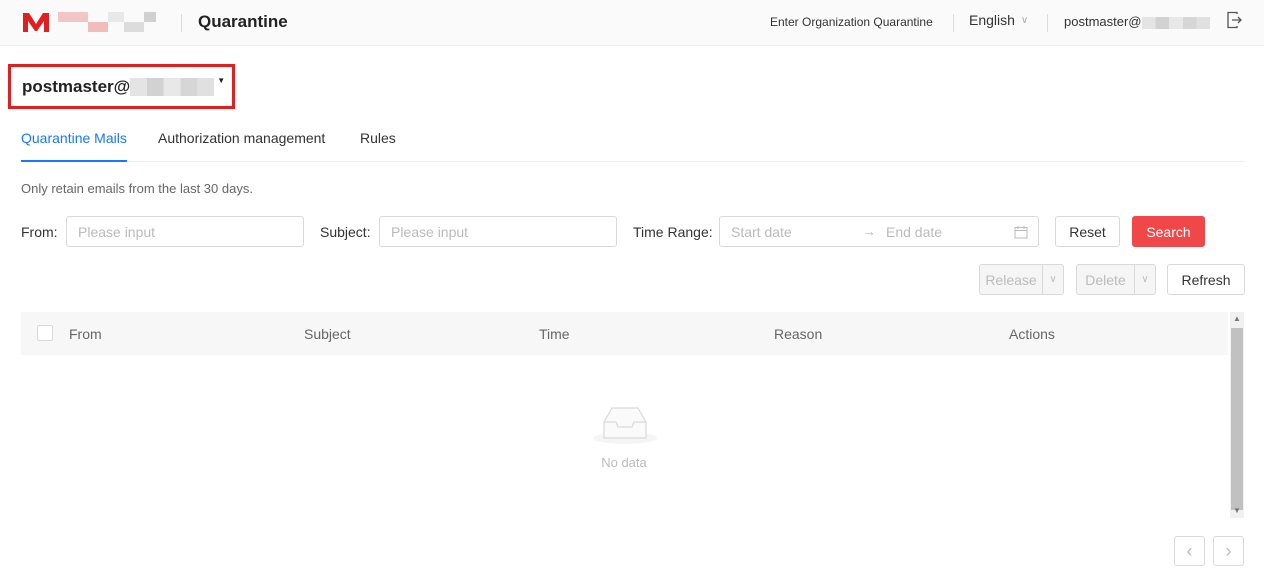 The width and height of the screenshot is (1264, 578). What do you see at coordinates (45, 333) in the screenshot?
I see `select-all-checkbox` at bounding box center [45, 333].